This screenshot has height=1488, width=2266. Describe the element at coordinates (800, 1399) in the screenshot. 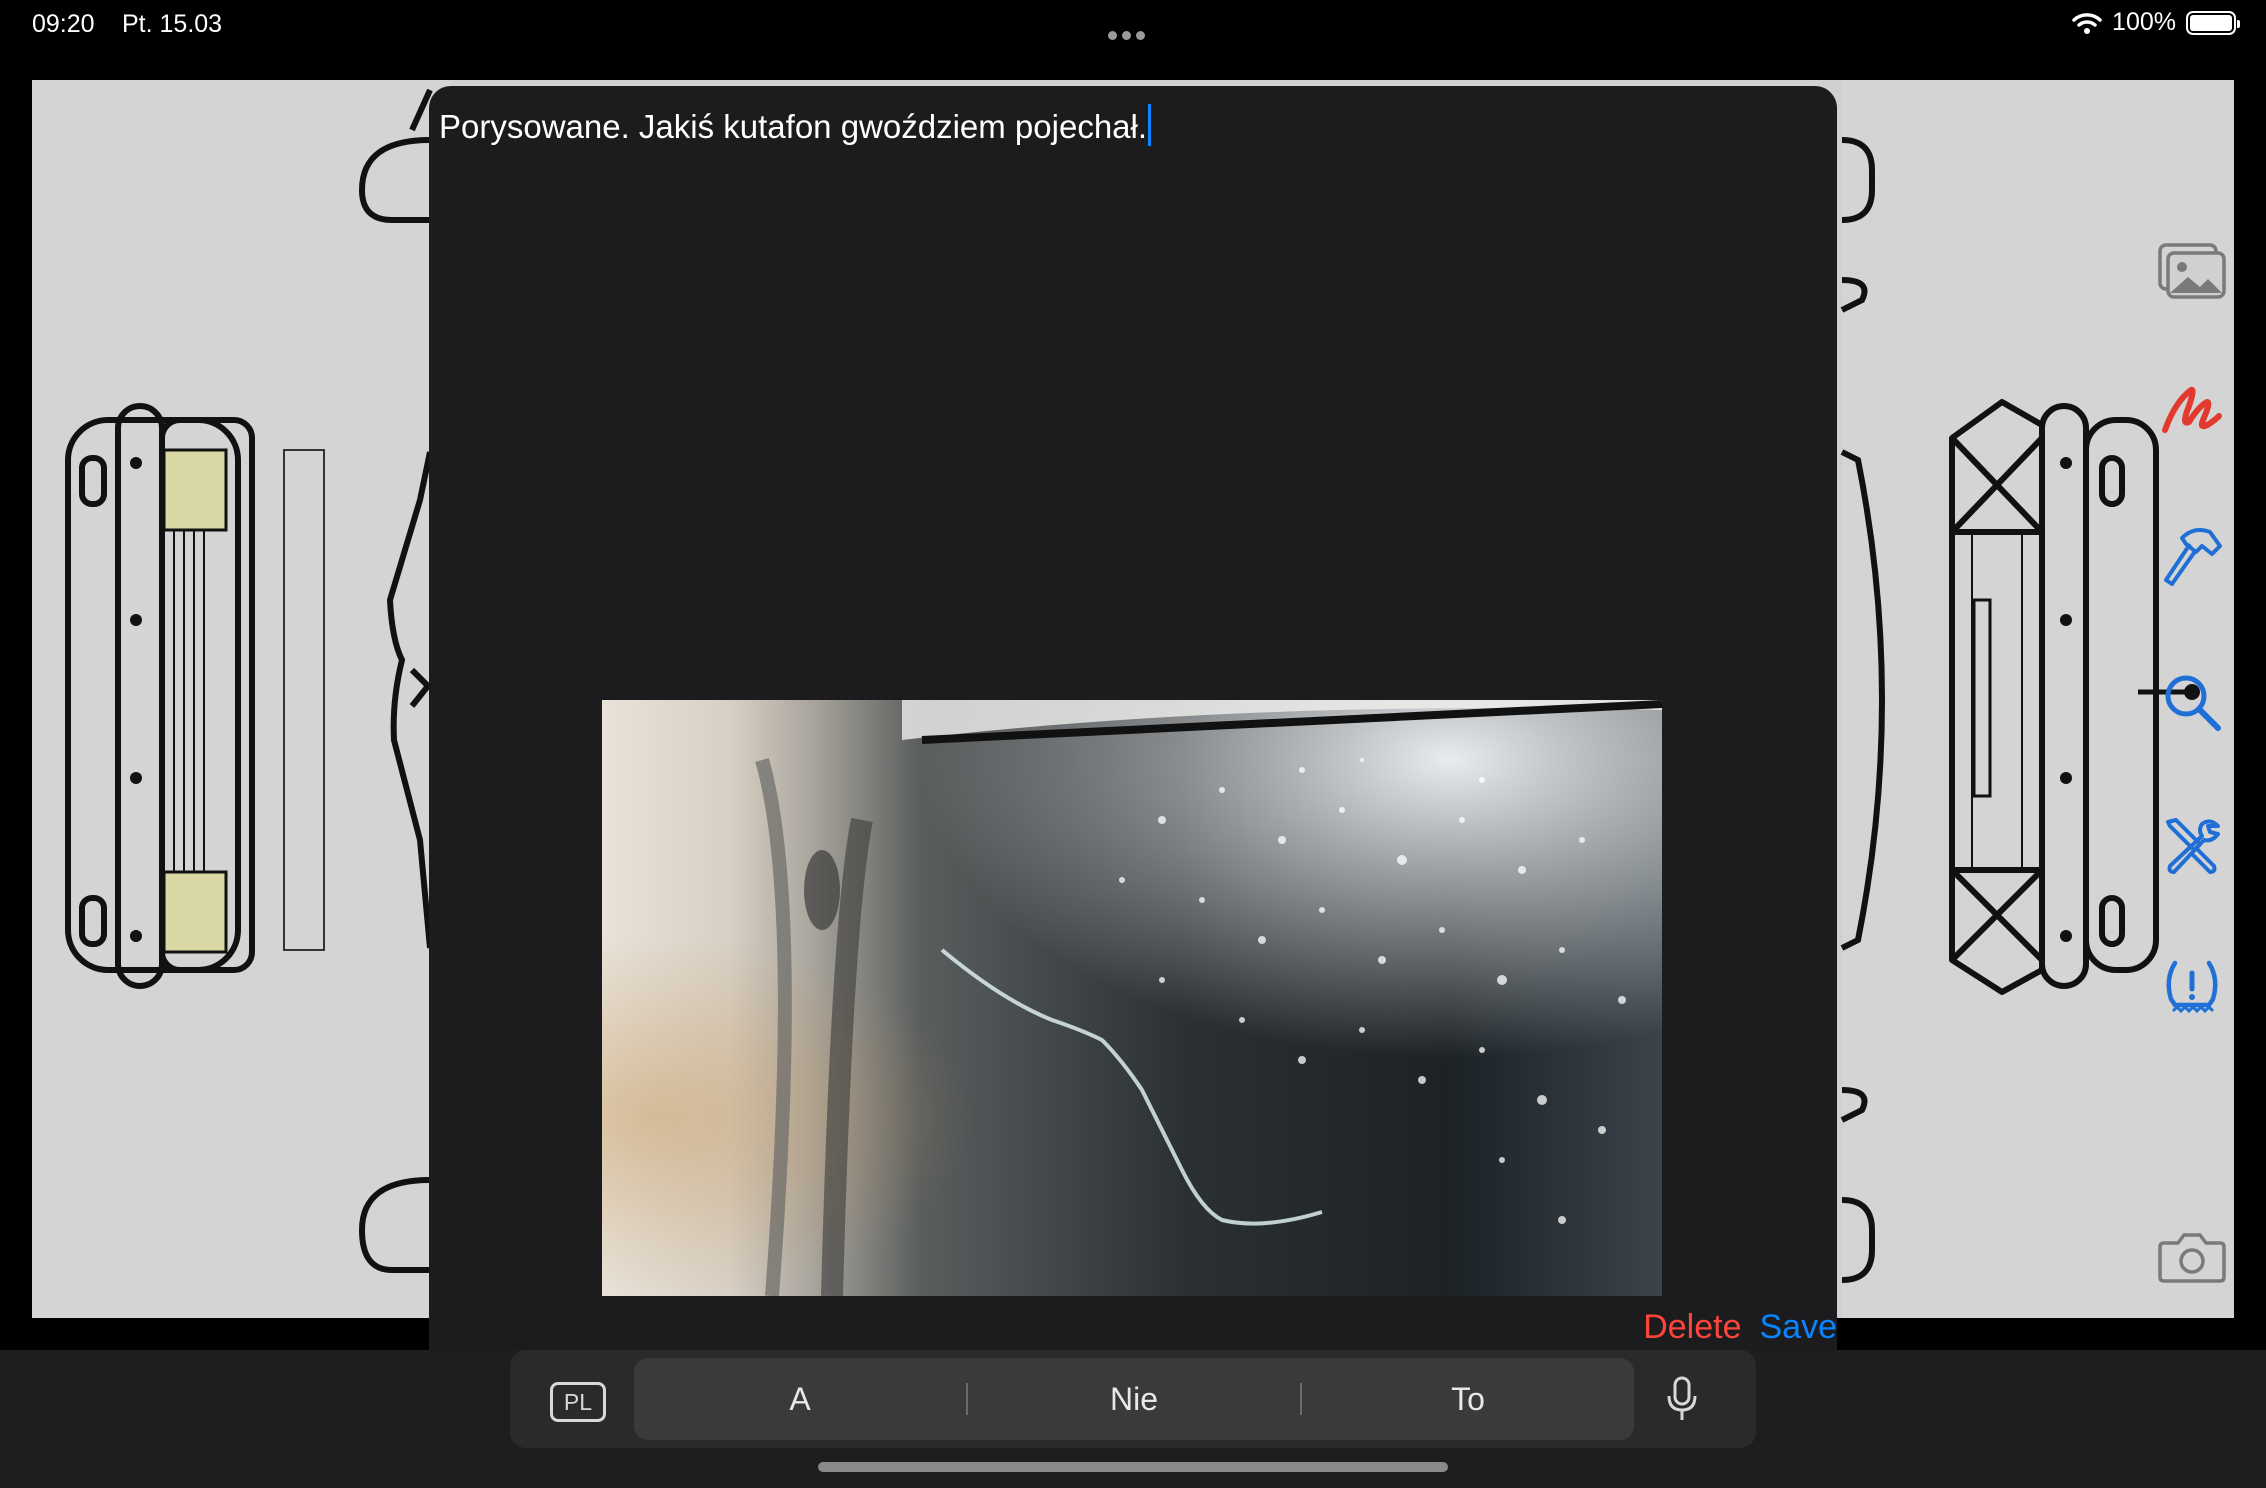

I see `suggestion-1: A` at that location.